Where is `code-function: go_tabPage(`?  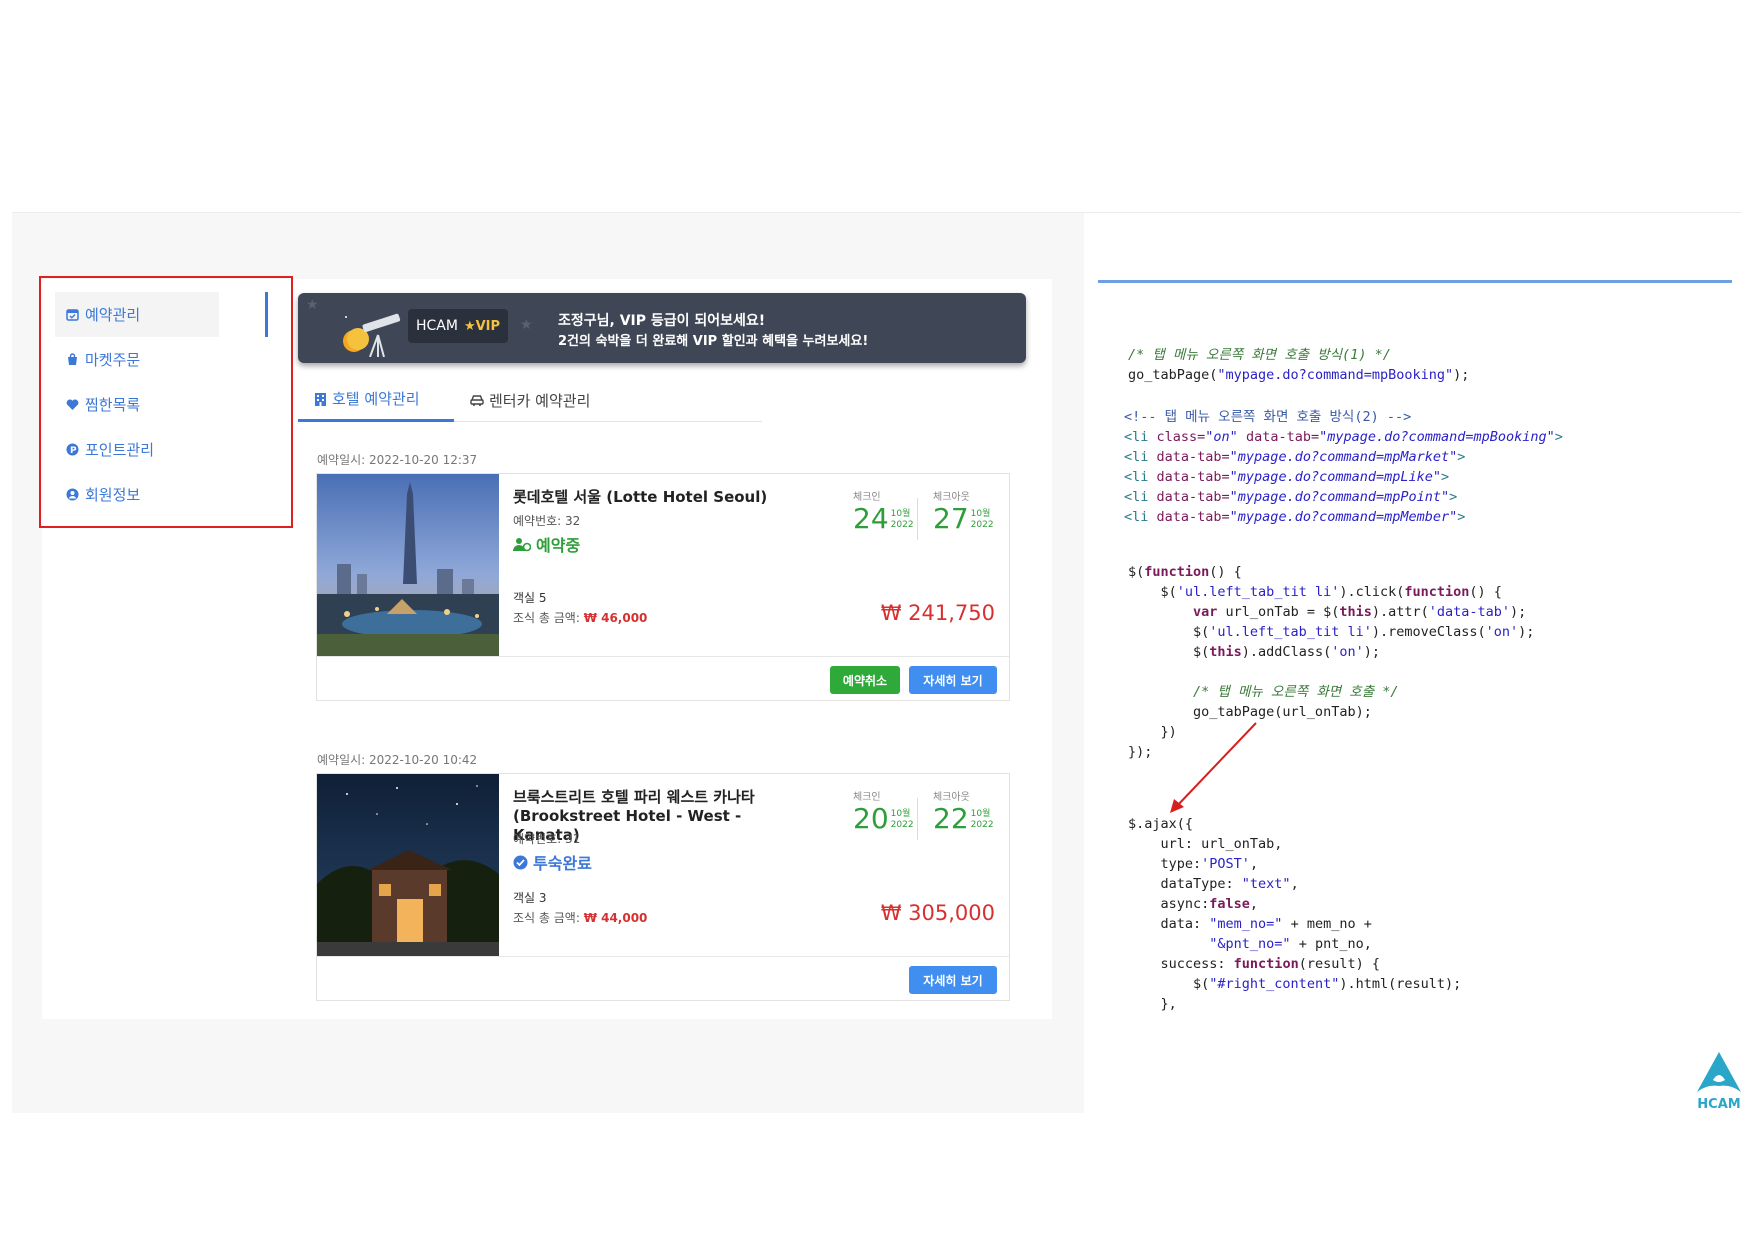 code-function: go_tabPage( is located at coordinates (1173, 375).